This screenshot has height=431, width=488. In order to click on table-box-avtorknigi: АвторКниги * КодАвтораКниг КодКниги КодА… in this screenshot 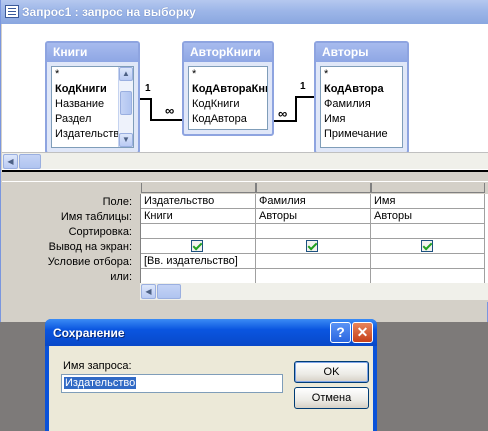, I will do `click(228, 88)`.